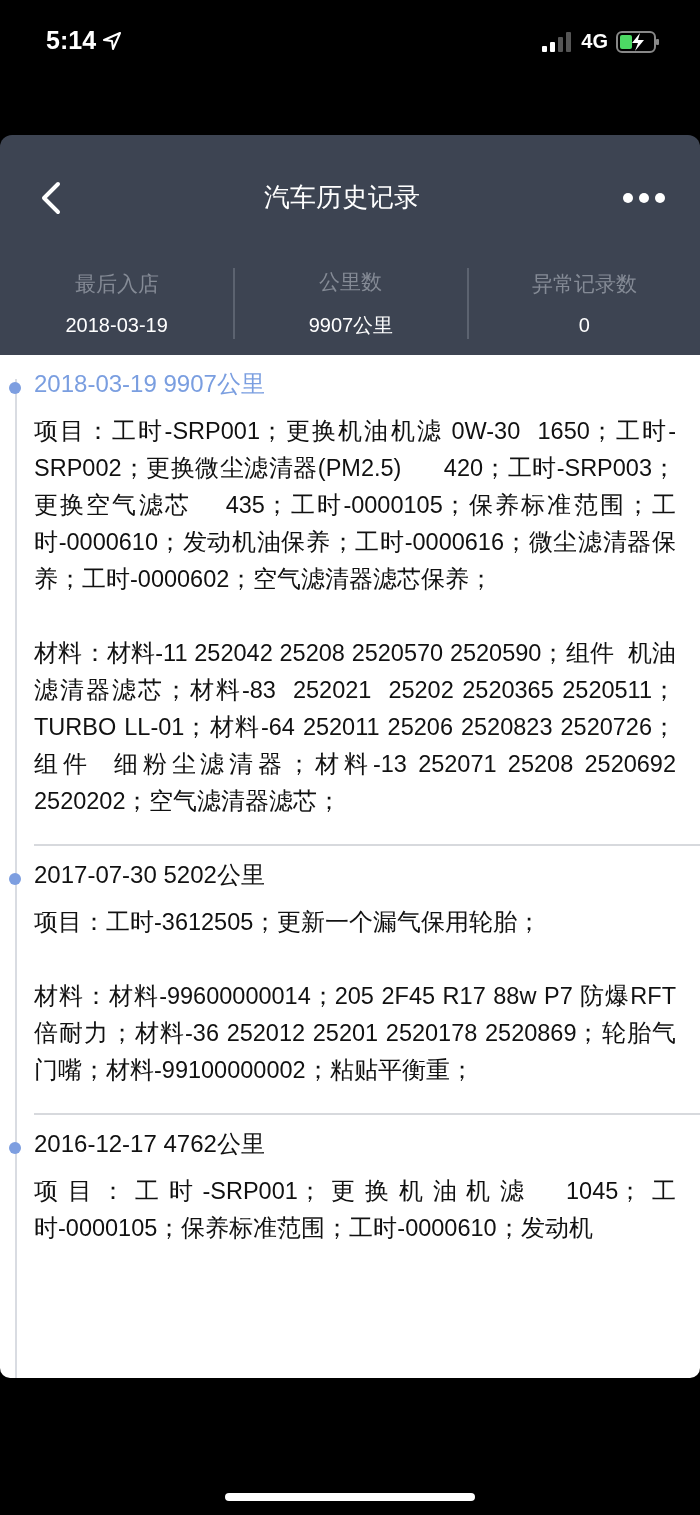 The width and height of the screenshot is (700, 1515). What do you see at coordinates (355, 727) in the screenshot?
I see `record-text: 材料：材料-11 252042 25208 2520570 2520590；组件 机油滤清器滤芯；材料-83 252021 25202 2520365 2520511；TURBO LL-01；材料-64 252011 25206 2520823 2520726；组件 细粉尘滤清器；材料-13 252071 25208 2520692 2520202；空气滤清器滤芯；` at bounding box center [355, 727].